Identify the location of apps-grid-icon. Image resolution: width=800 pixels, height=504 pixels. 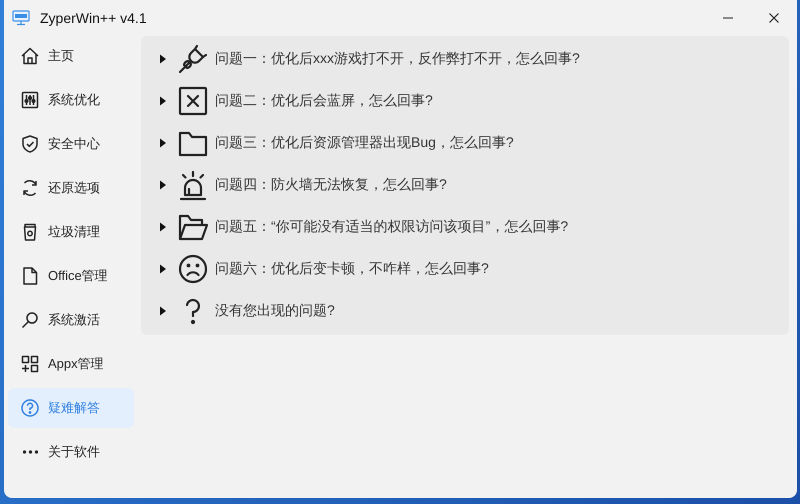
(30, 364).